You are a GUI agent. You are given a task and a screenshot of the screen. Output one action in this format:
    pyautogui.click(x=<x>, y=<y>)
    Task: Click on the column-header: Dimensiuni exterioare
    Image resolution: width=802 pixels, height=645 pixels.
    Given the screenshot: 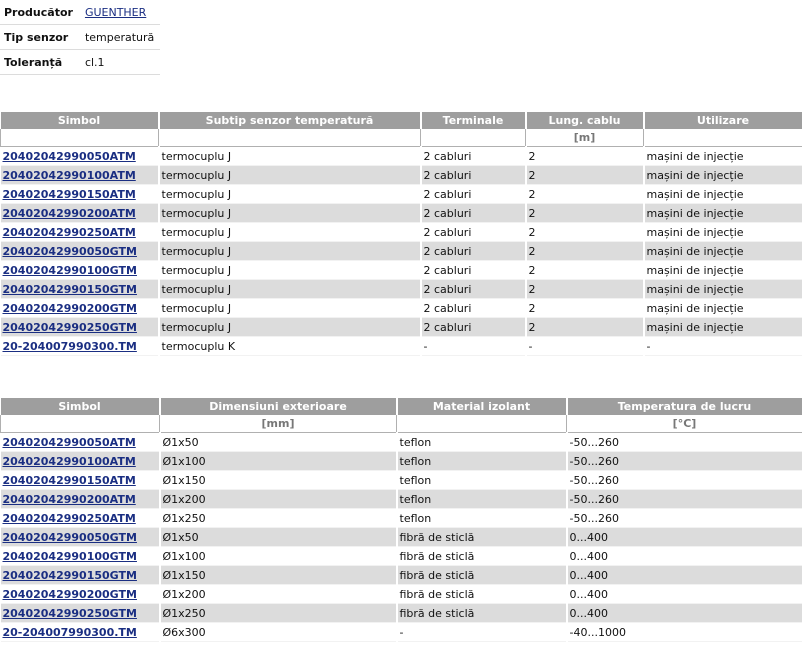 What is the action you would take?
    pyautogui.click(x=278, y=406)
    